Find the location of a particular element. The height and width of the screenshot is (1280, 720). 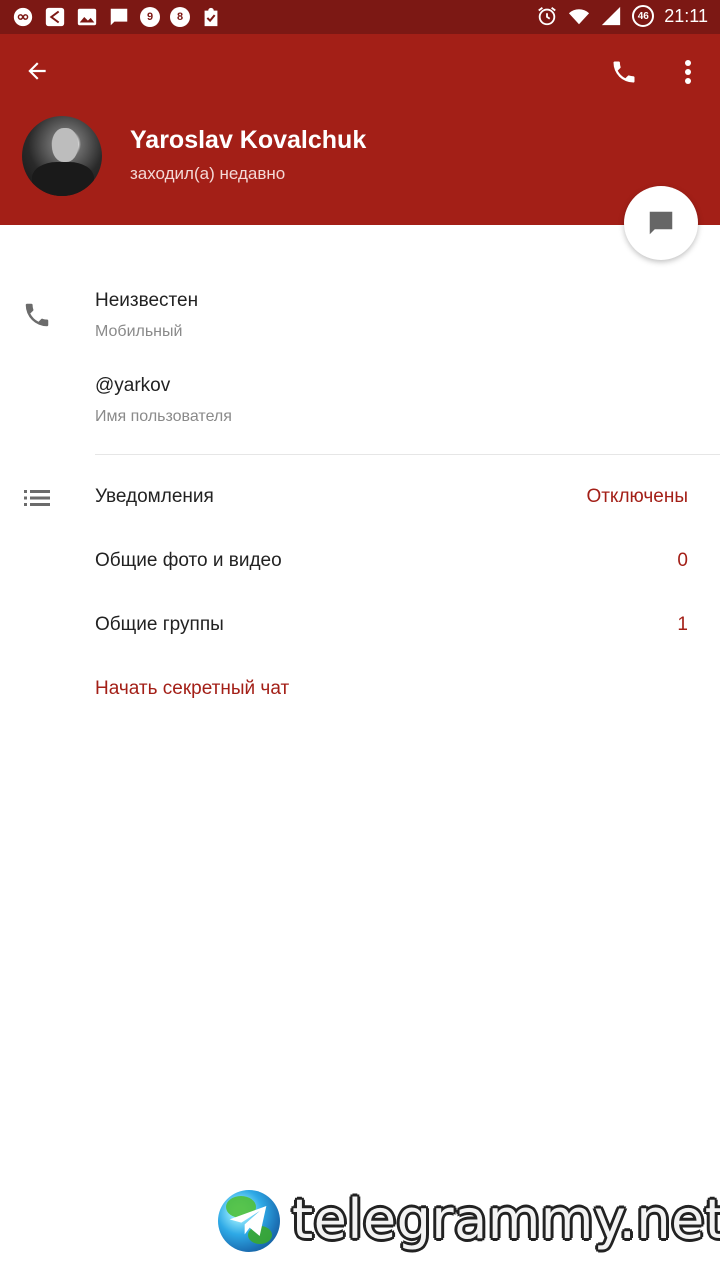

globe-logo-icon is located at coordinates (249, 1221).